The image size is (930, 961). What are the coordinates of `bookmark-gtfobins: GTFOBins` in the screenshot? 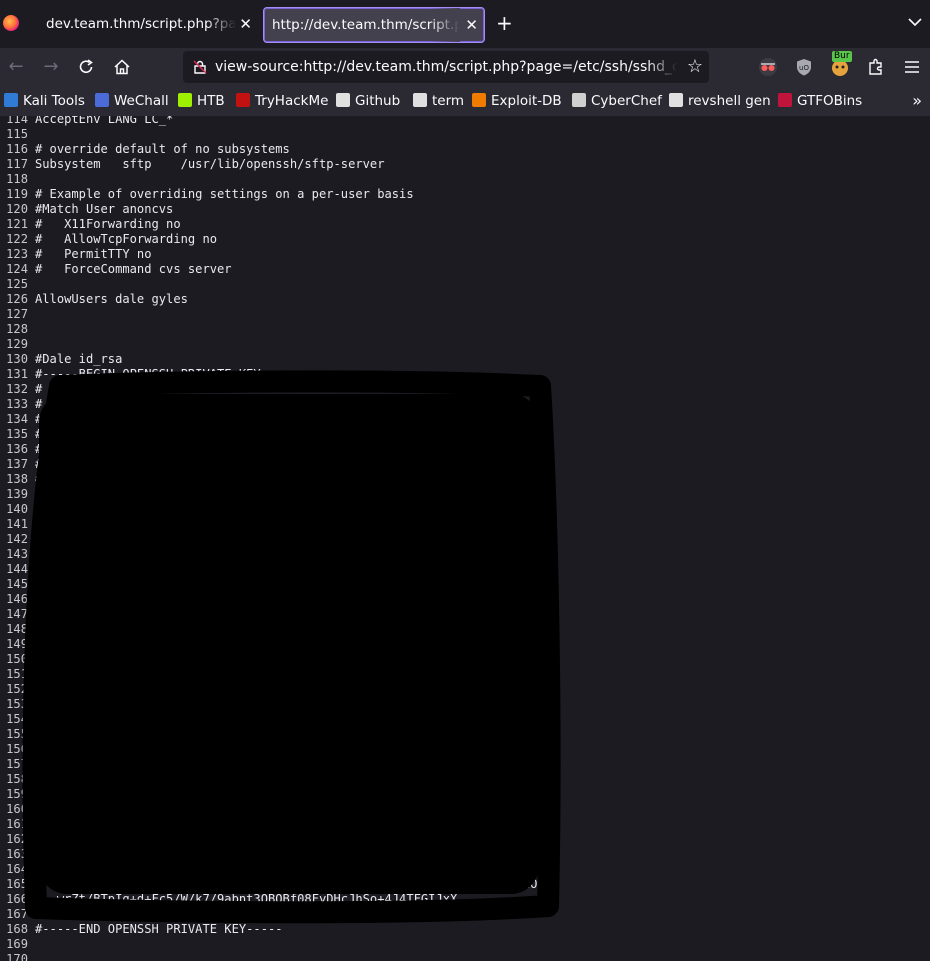 It's located at (820, 101).